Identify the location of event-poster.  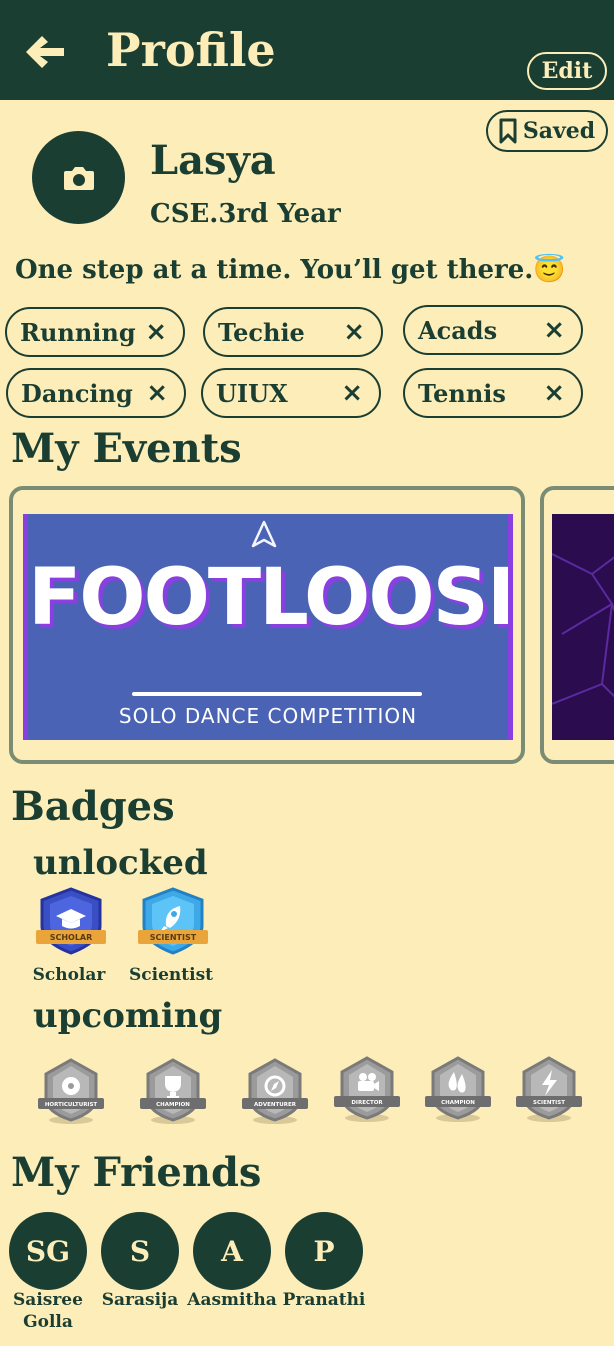
(583, 627).